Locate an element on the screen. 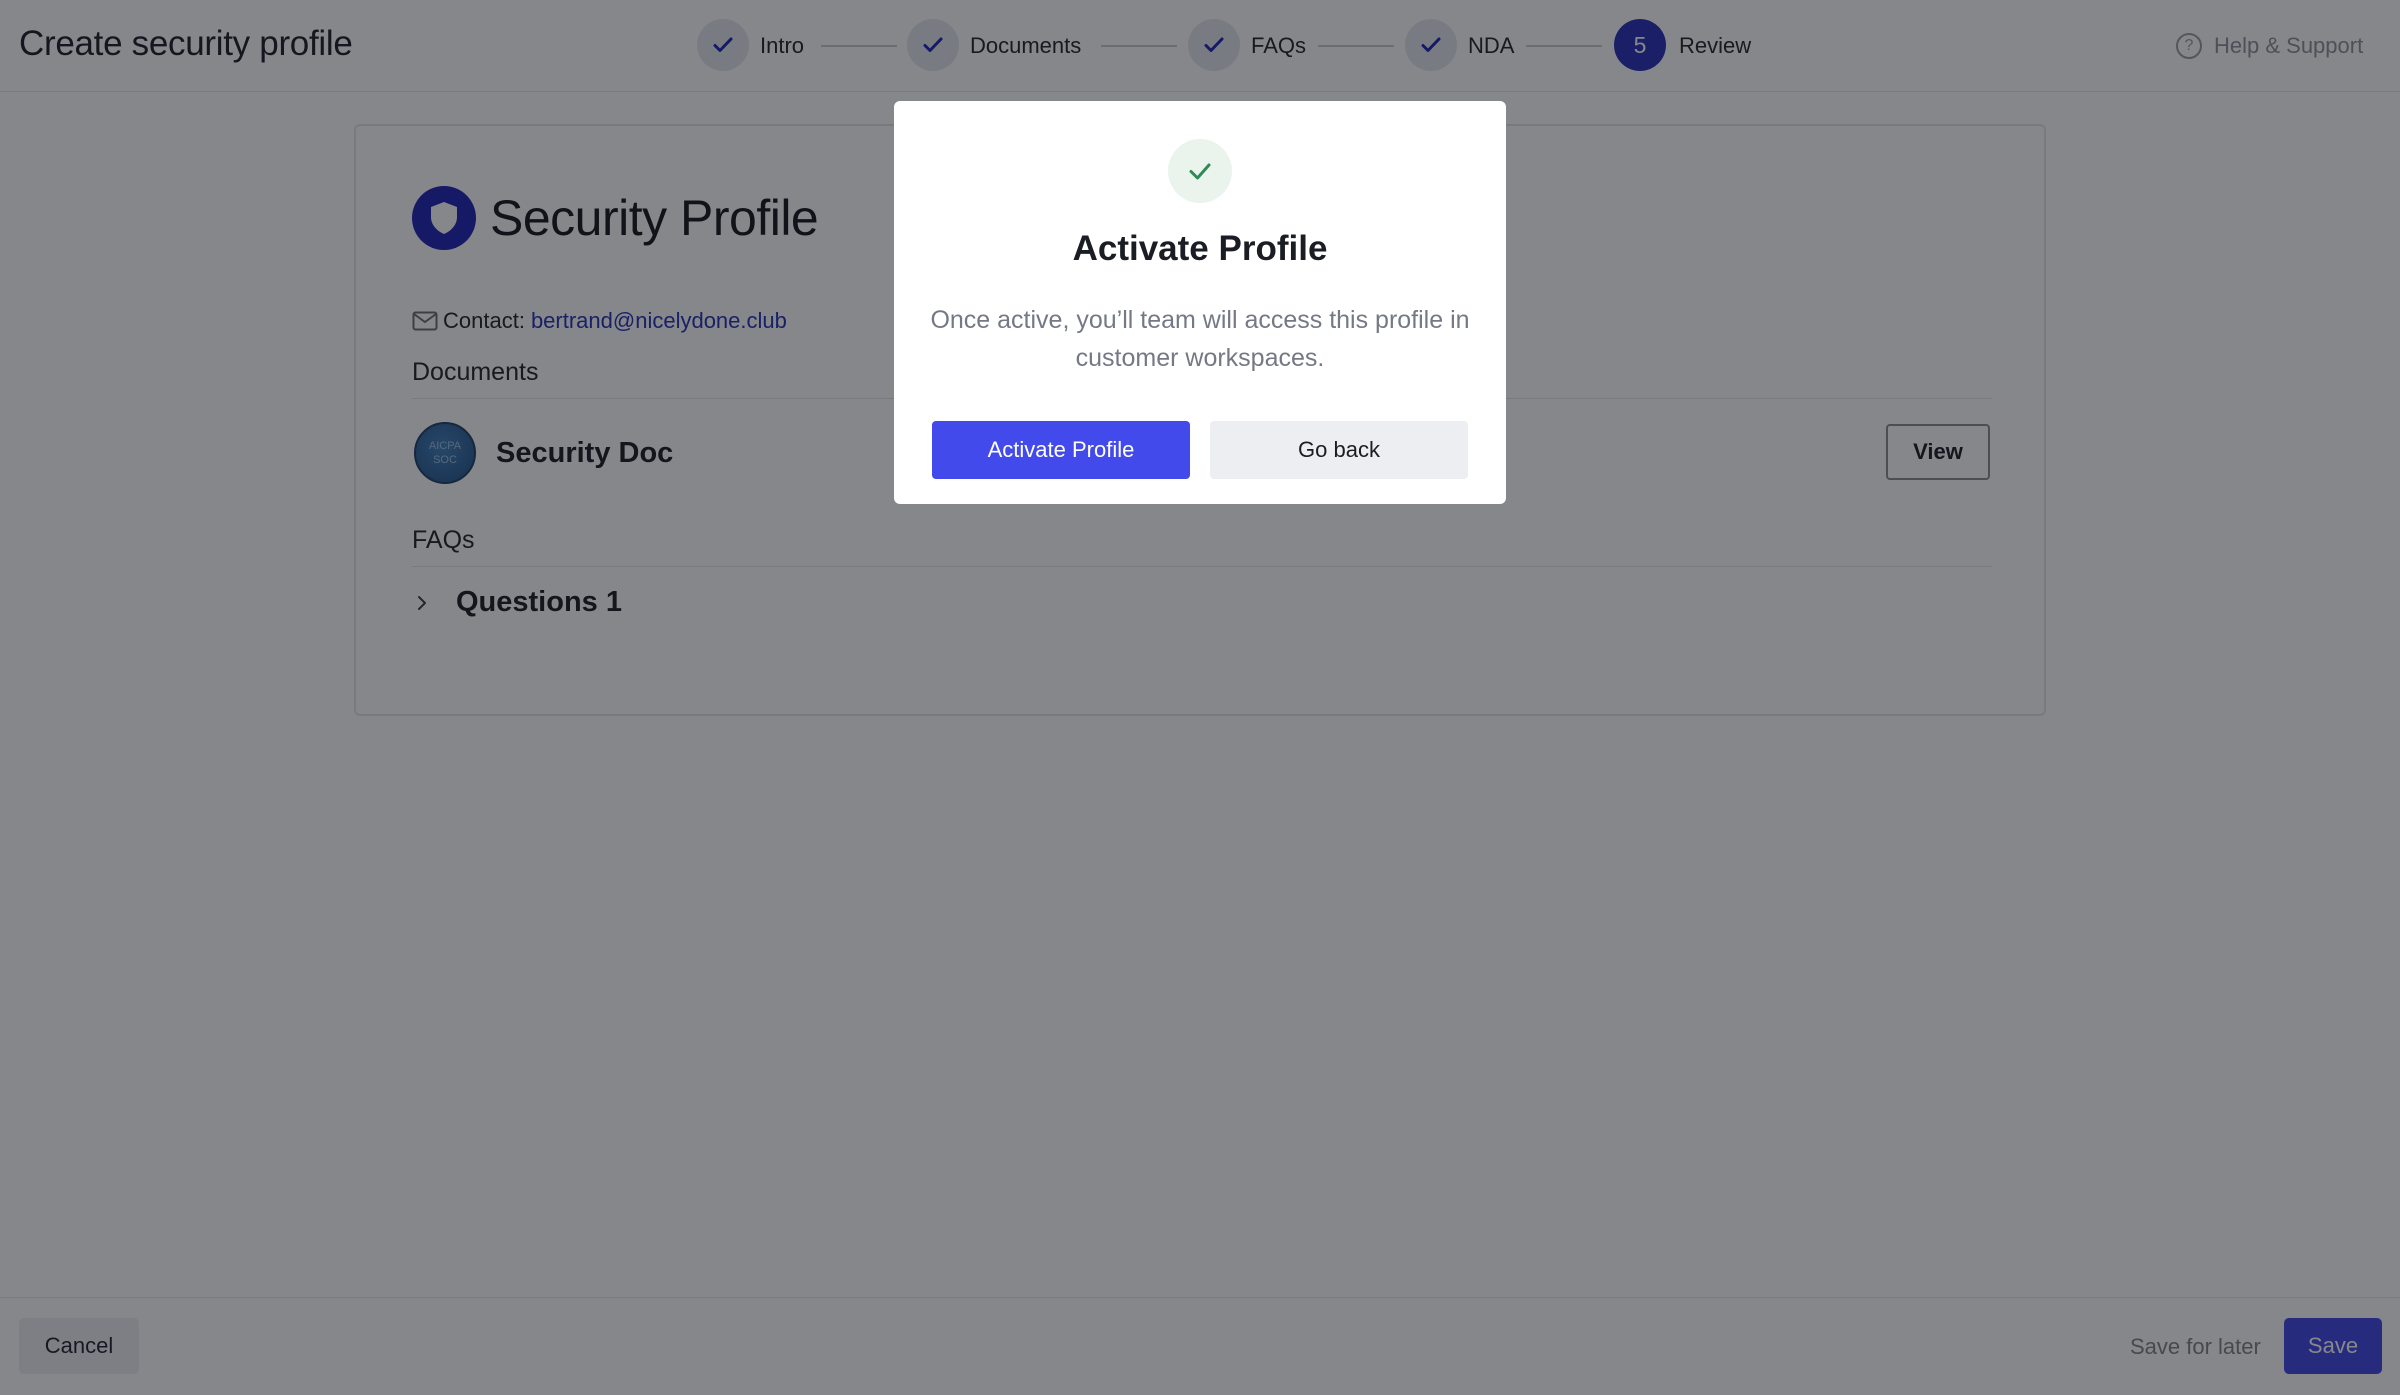 The image size is (2400, 1395). go-back-button: Go back is located at coordinates (1339, 450).